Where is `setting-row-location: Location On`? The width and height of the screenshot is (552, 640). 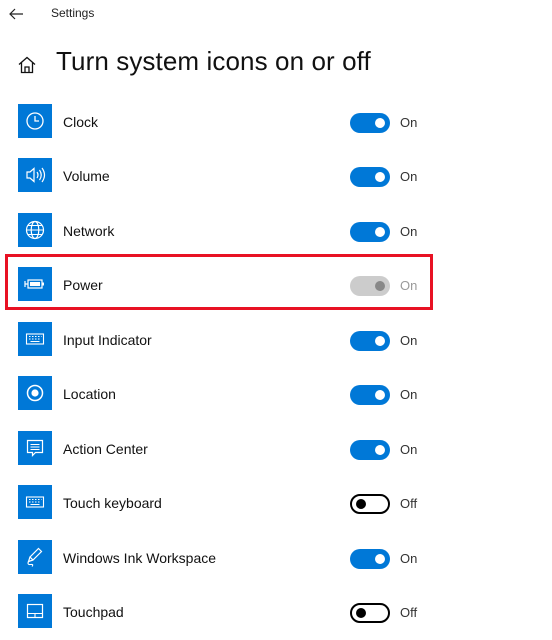 setting-row-location: Location On is located at coordinates (276, 394).